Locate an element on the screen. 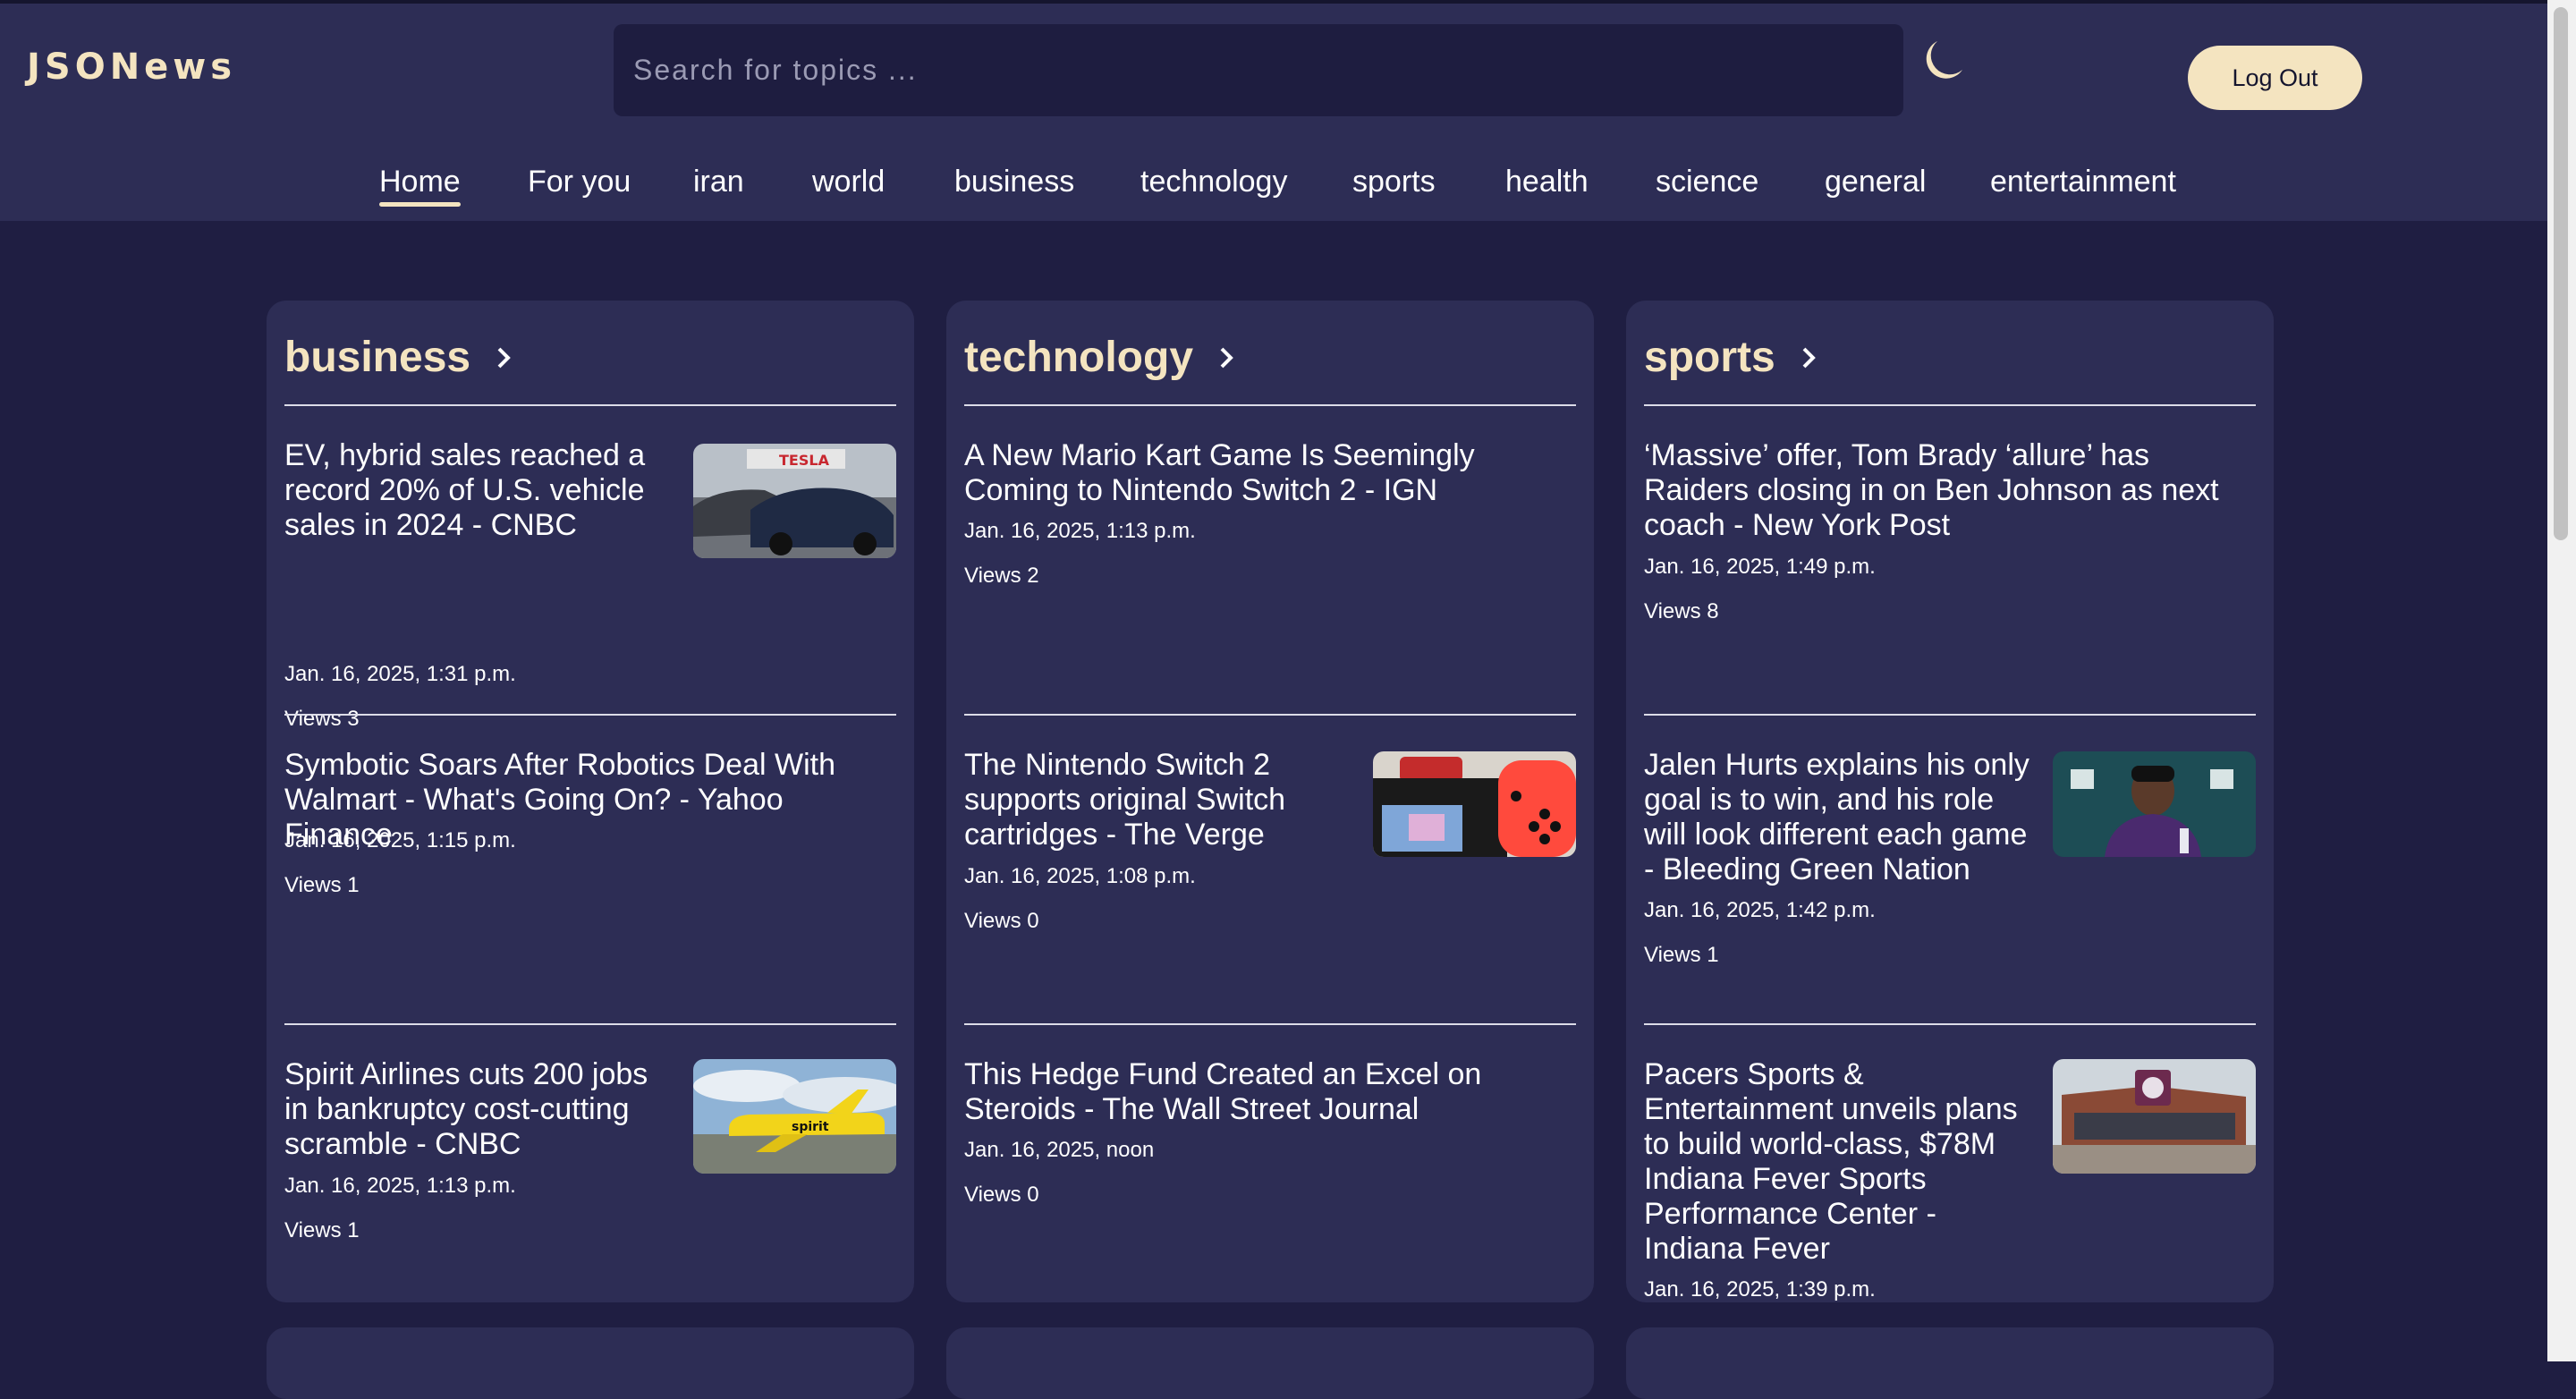 The height and width of the screenshot is (1399, 2576). article-date: Jan. 16, 2025, 1:49 p.m. is located at coordinates (1760, 567).